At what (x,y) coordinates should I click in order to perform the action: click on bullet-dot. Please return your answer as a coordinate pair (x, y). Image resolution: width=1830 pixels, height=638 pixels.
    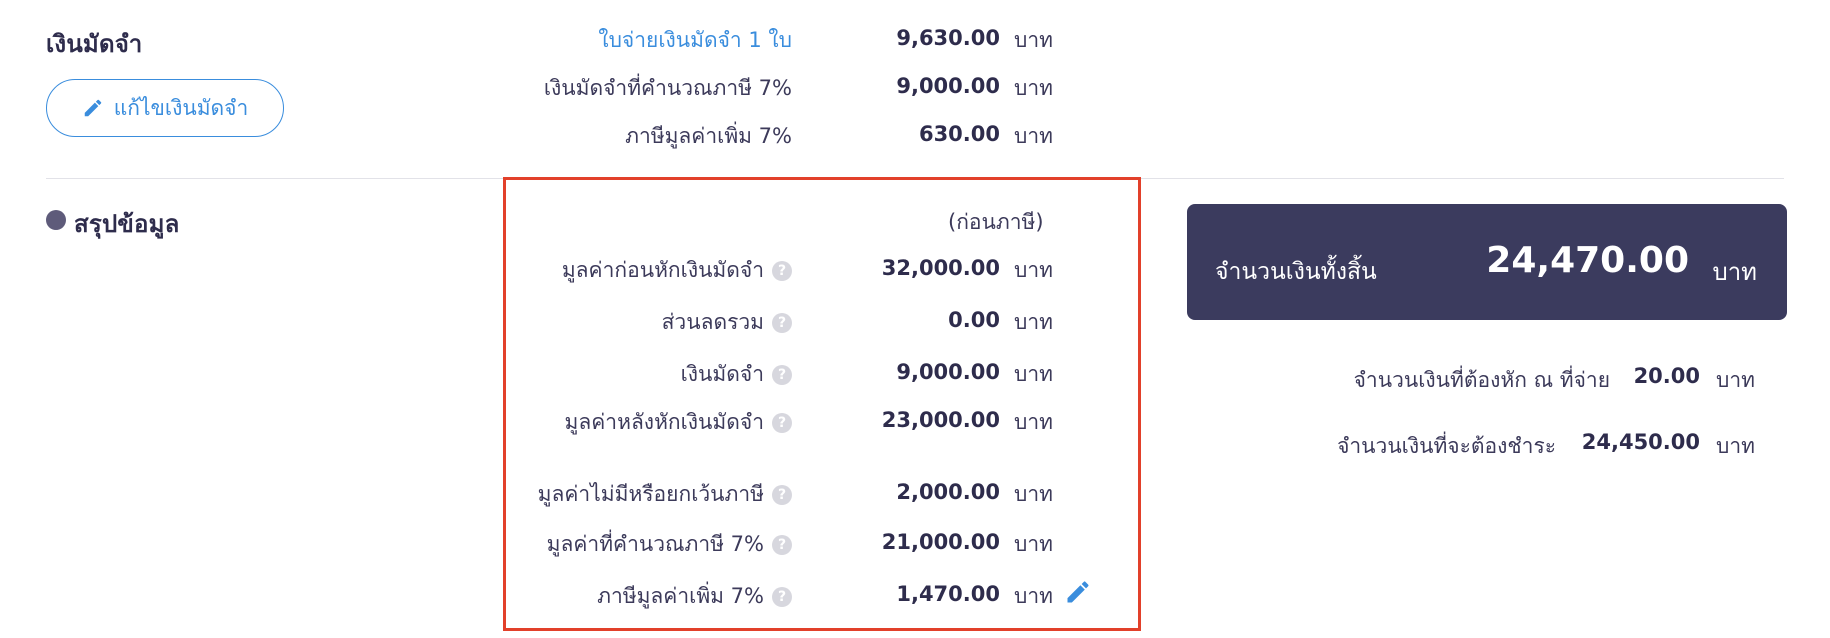
    Looking at the image, I should click on (56, 220).